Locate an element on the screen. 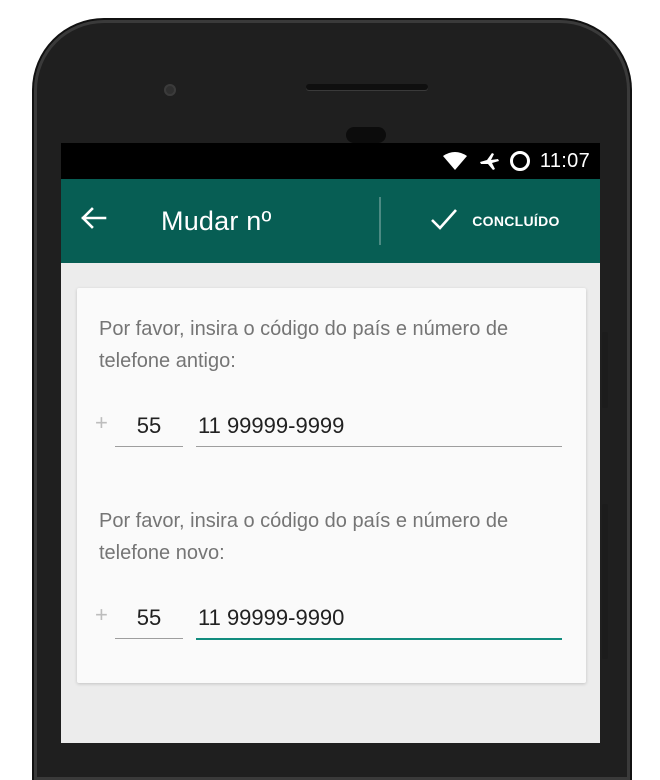  status-bar: 11:07 is located at coordinates (330, 161).